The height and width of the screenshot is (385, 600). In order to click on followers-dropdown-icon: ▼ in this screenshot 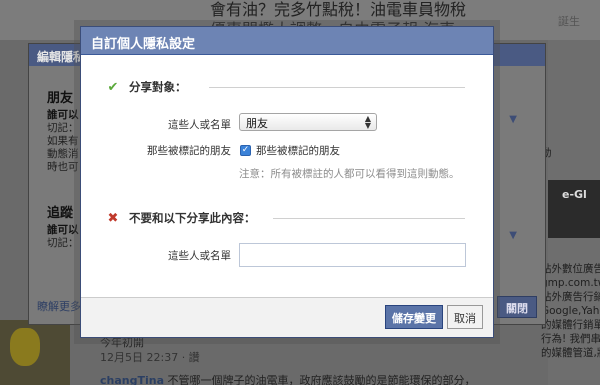, I will do `click(513, 235)`.